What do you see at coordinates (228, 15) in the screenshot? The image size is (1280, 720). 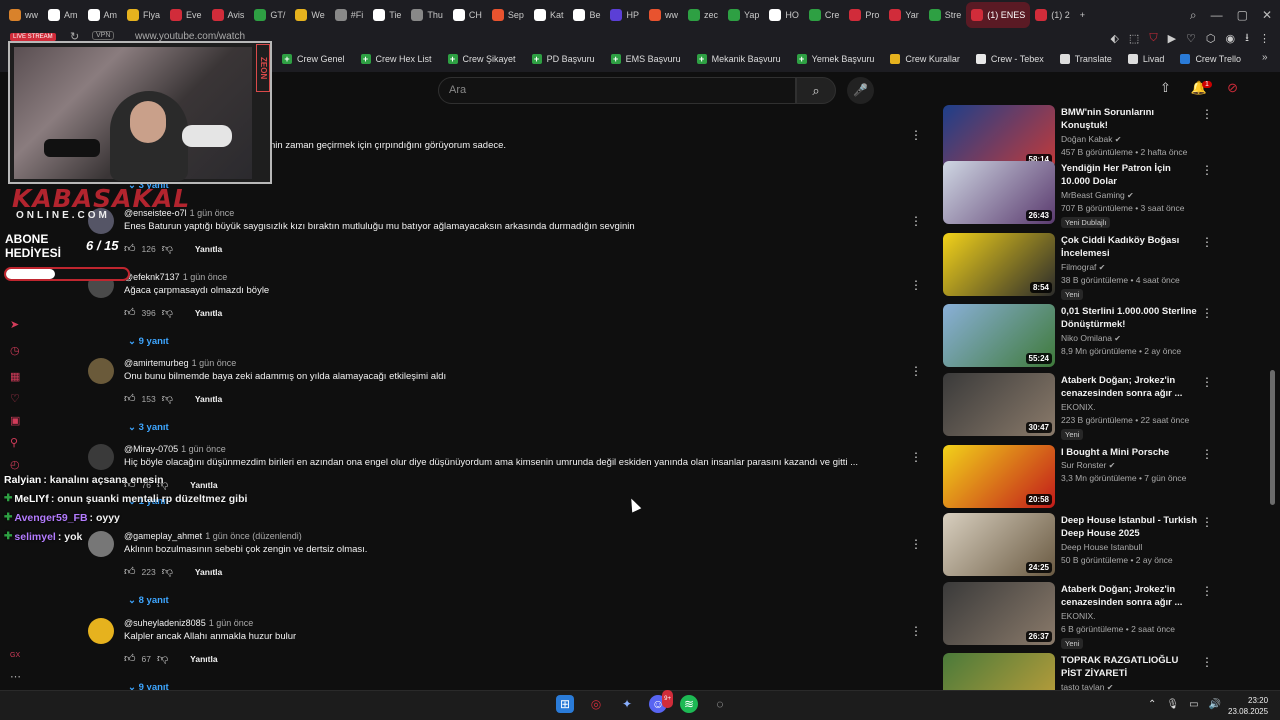 I see `browser-tab: Avis` at bounding box center [228, 15].